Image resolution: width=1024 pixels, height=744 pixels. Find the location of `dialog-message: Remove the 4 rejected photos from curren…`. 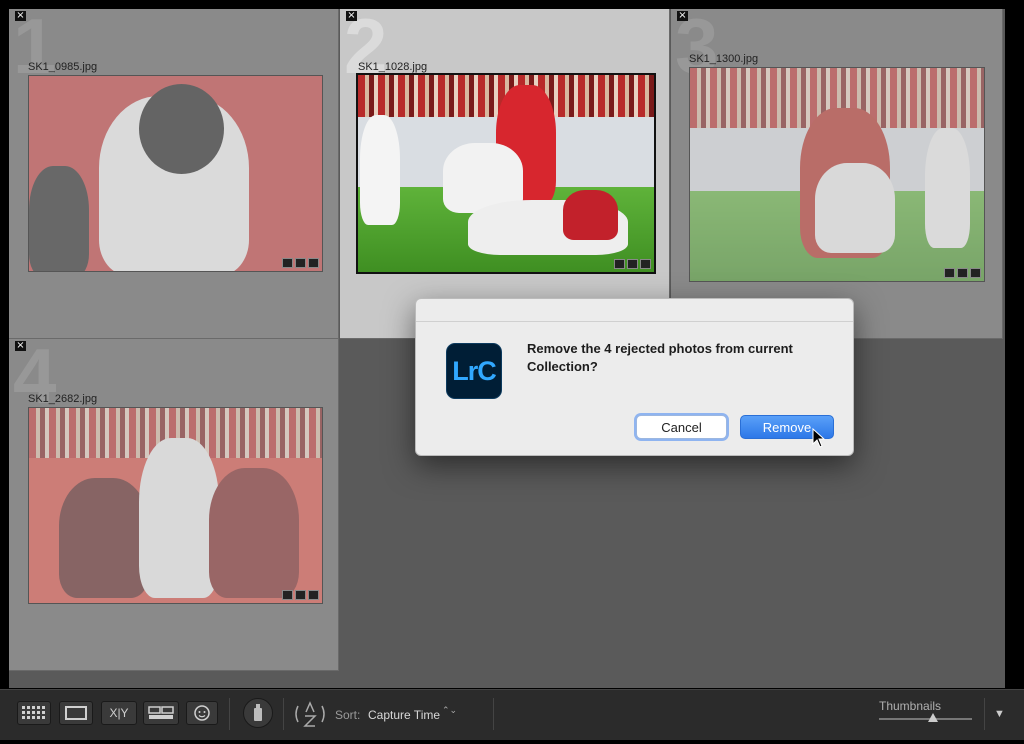

dialog-message: Remove the 4 rejected photos from curren… is located at coordinates (660, 357).